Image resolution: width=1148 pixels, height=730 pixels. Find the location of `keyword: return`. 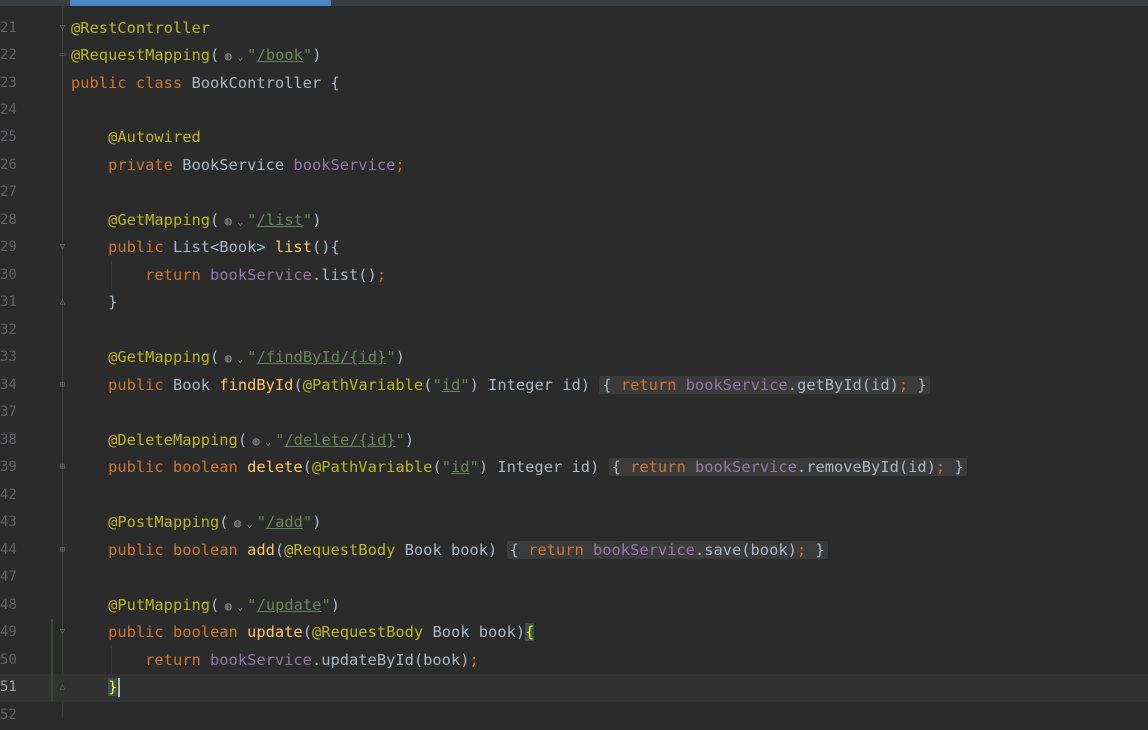

keyword: return is located at coordinates (178, 275).